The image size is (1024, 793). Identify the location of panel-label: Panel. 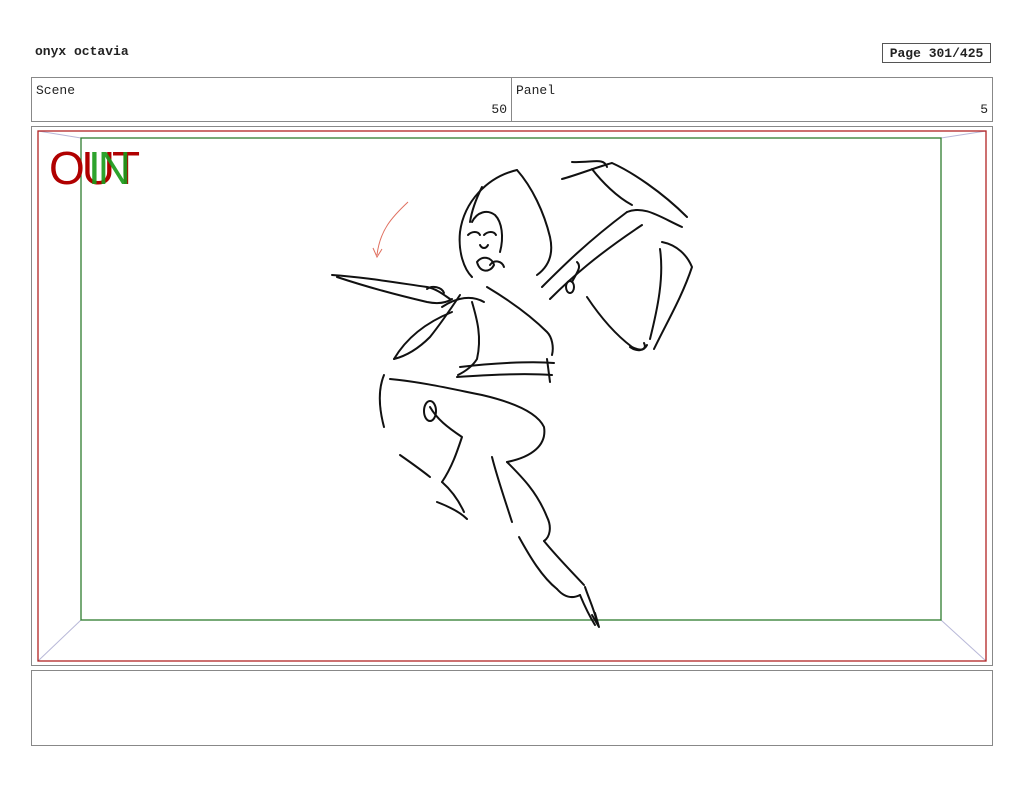
(536, 90).